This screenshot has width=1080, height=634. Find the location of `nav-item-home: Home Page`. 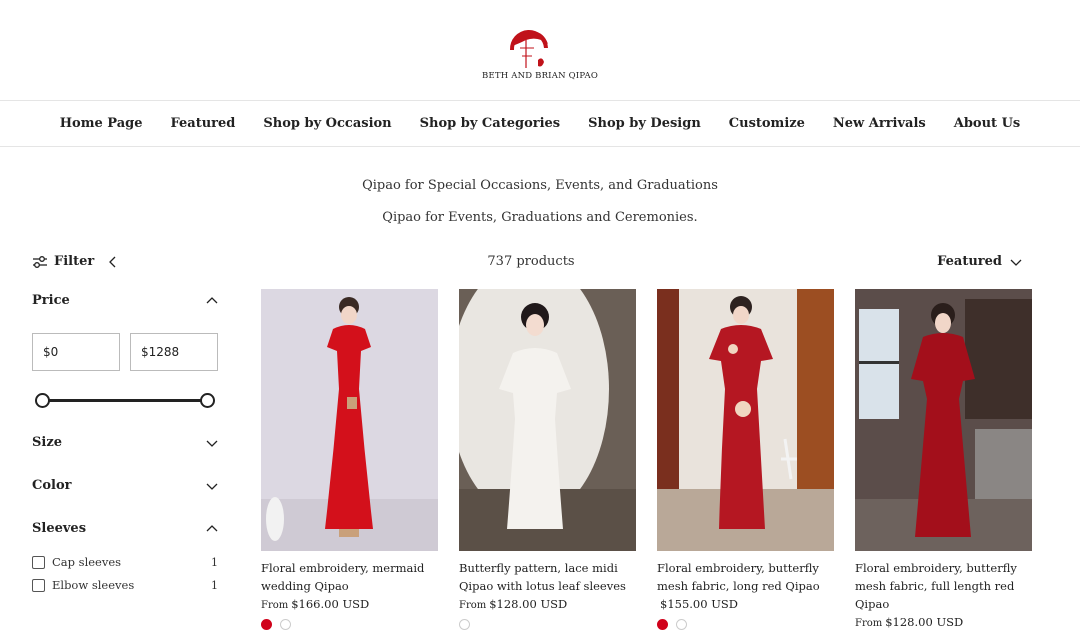

nav-item-home: Home Page is located at coordinates (101, 123).